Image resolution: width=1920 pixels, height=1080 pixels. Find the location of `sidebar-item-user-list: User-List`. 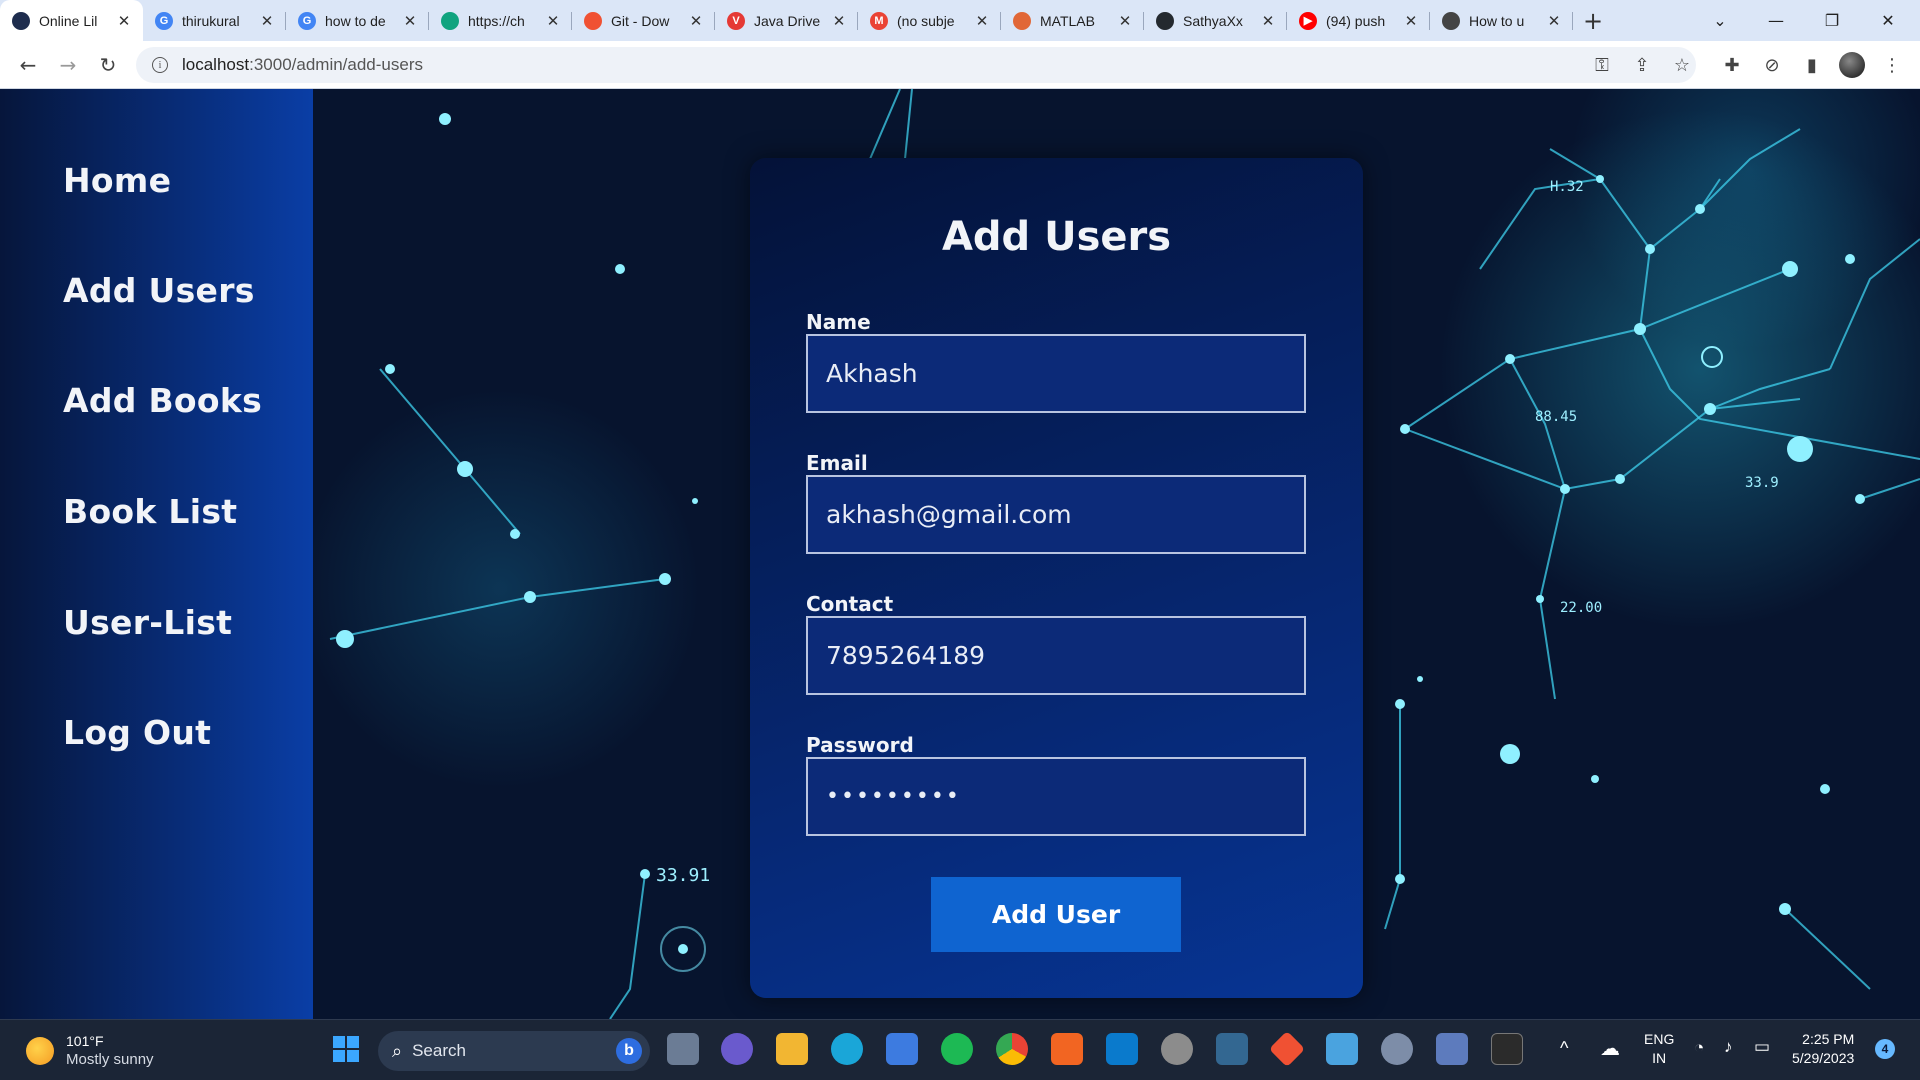

sidebar-item-user-list: User-List is located at coordinates (147, 622).